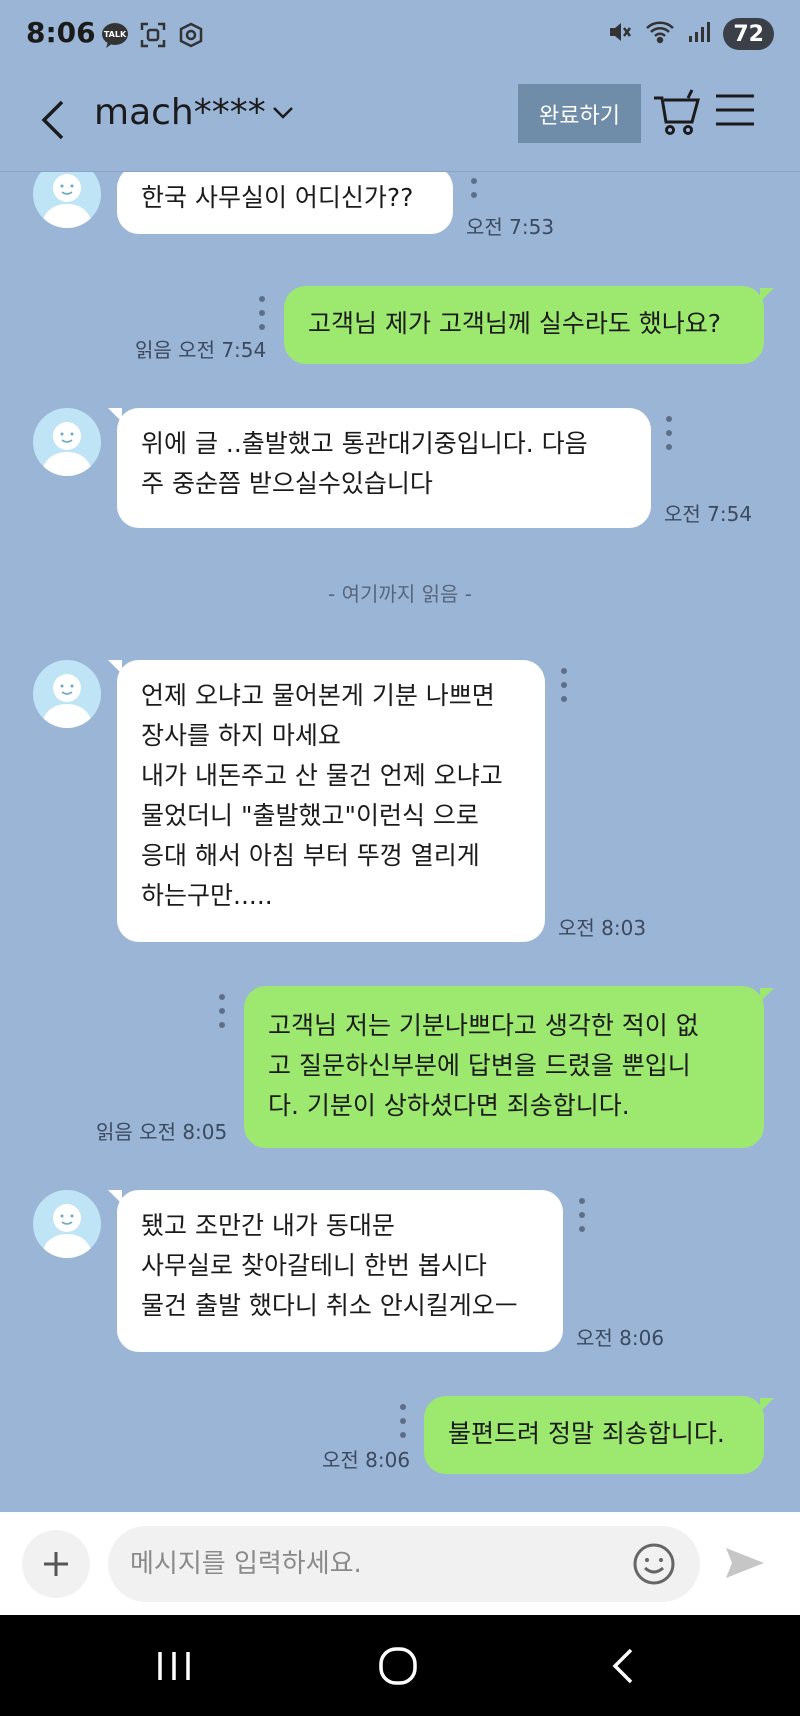  What do you see at coordinates (400, 122) in the screenshot?
I see `chat-header: mach**** 완료하기` at bounding box center [400, 122].